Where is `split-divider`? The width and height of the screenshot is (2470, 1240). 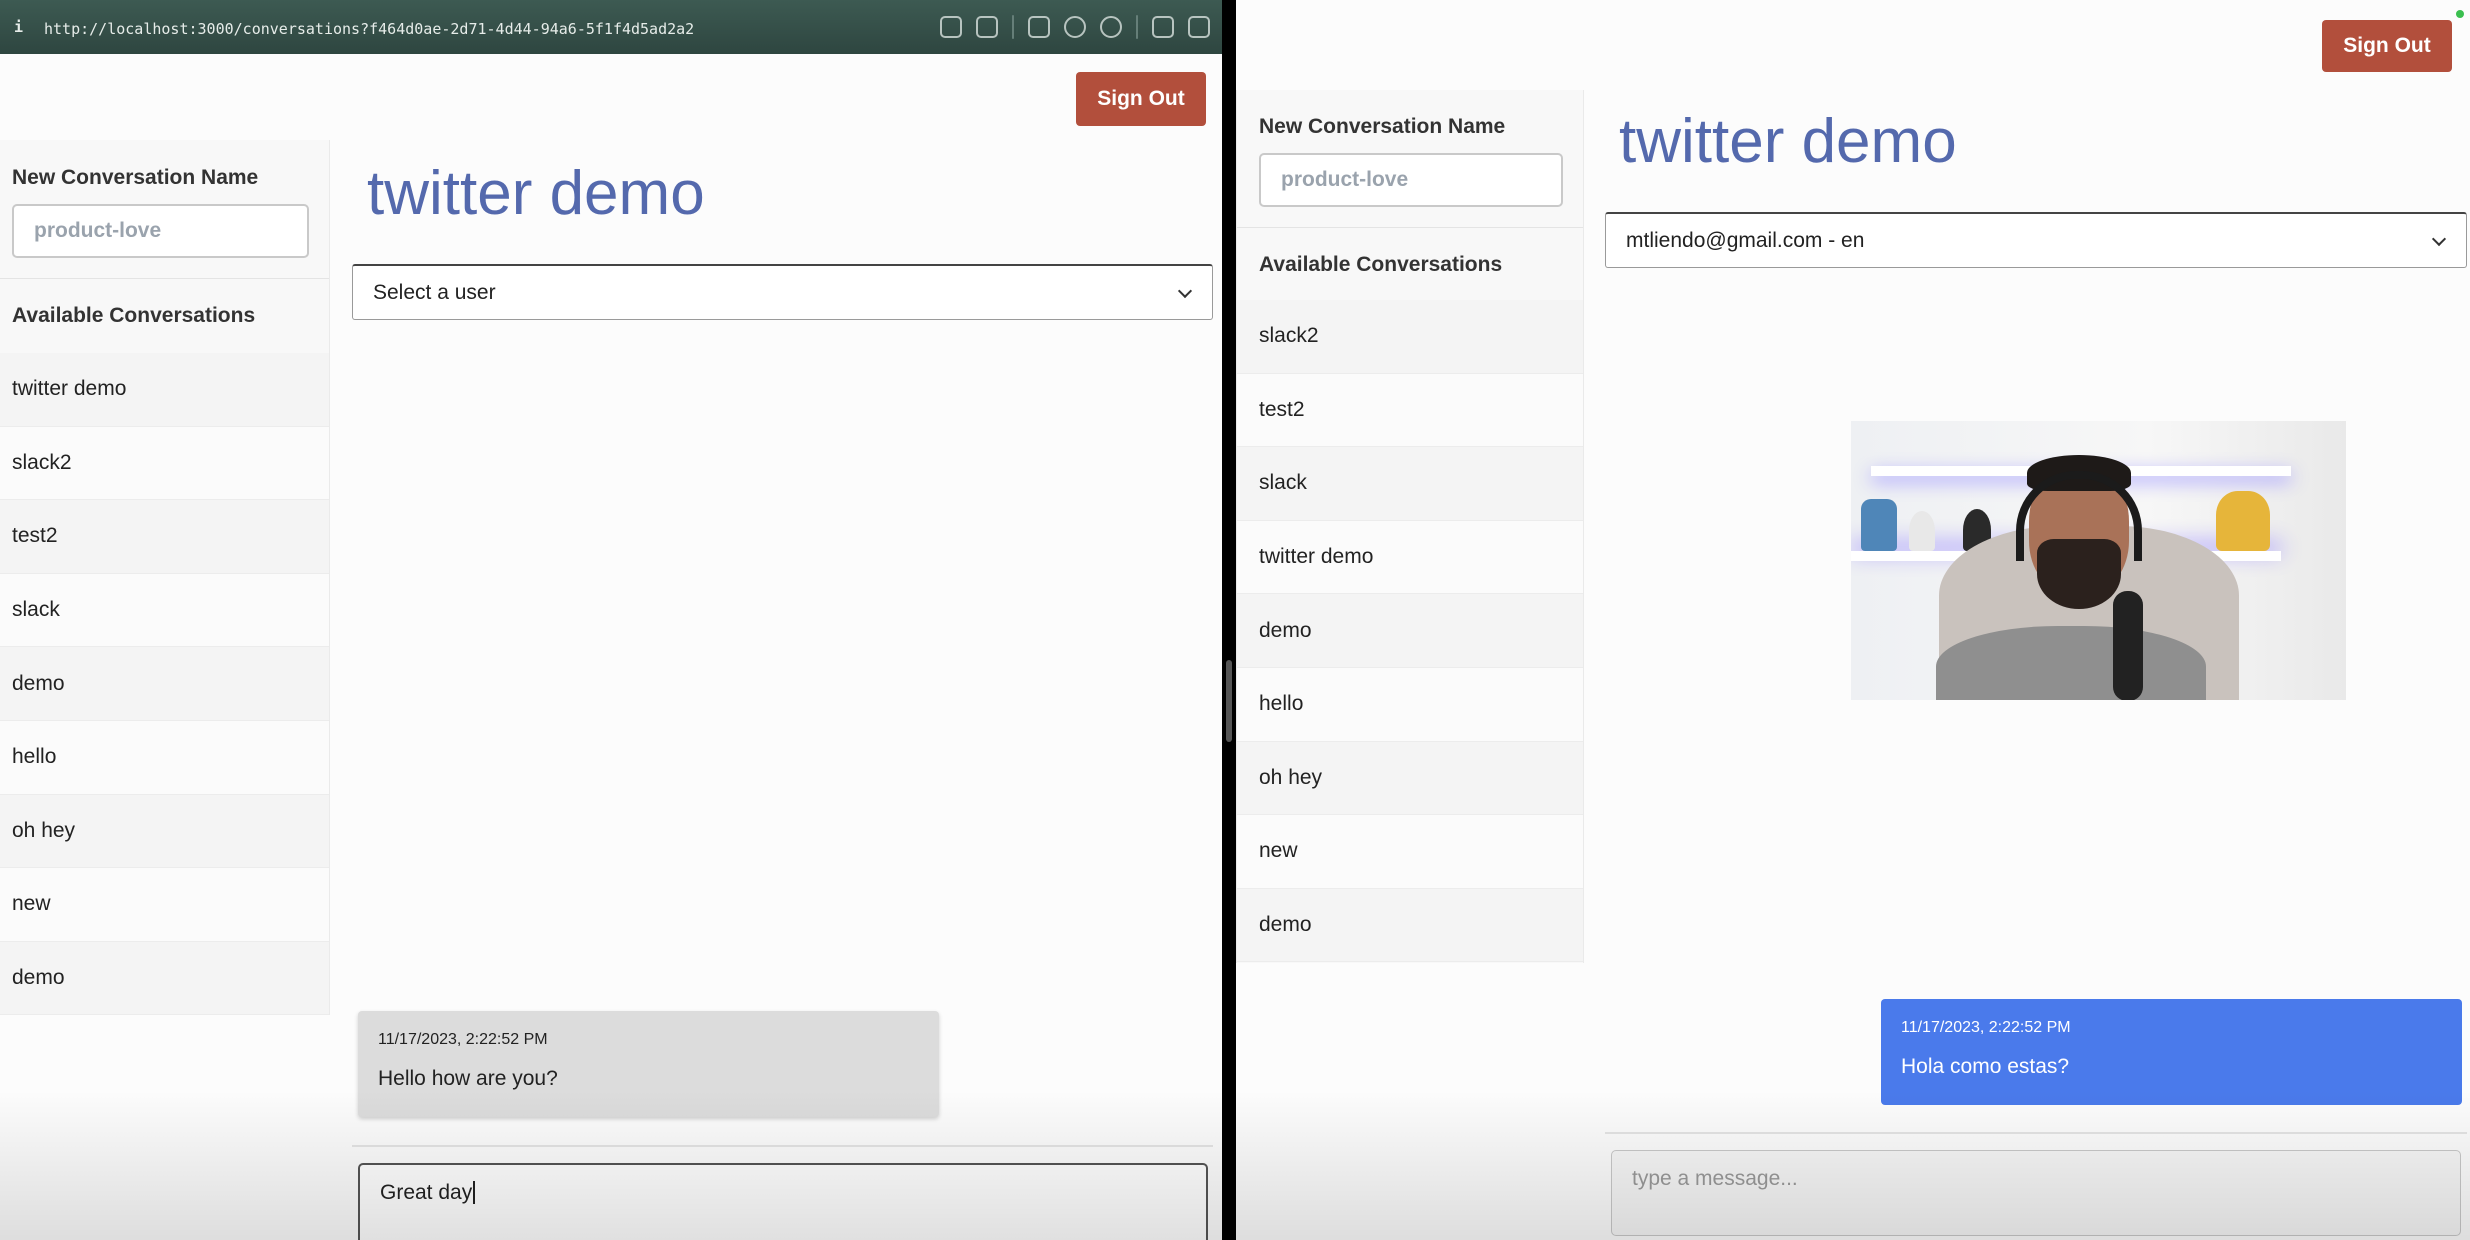 split-divider is located at coordinates (1229, 620).